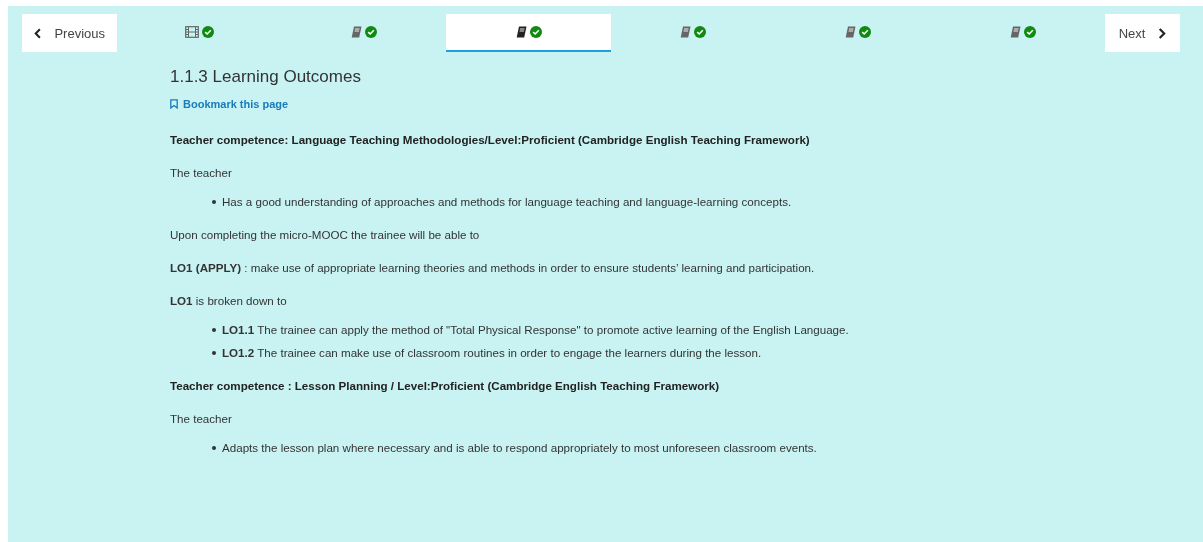 The width and height of the screenshot is (1203, 542). I want to click on paragraph: LO1 (APPLY) : make use of appropriate learning theories and methods in order to ensure students’ learning and participation., so click(493, 267).